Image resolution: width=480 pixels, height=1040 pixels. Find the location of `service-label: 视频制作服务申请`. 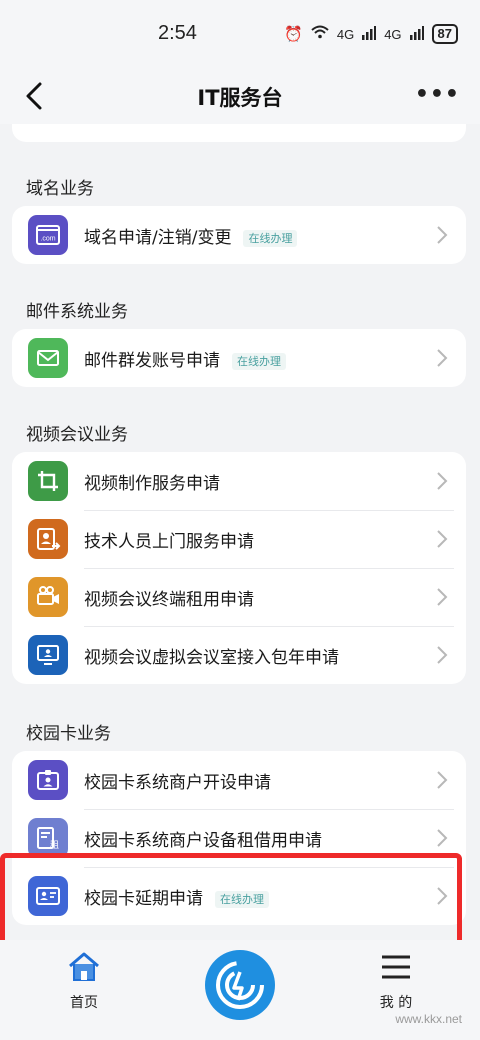

service-label: 视频制作服务申请 is located at coordinates (152, 483).